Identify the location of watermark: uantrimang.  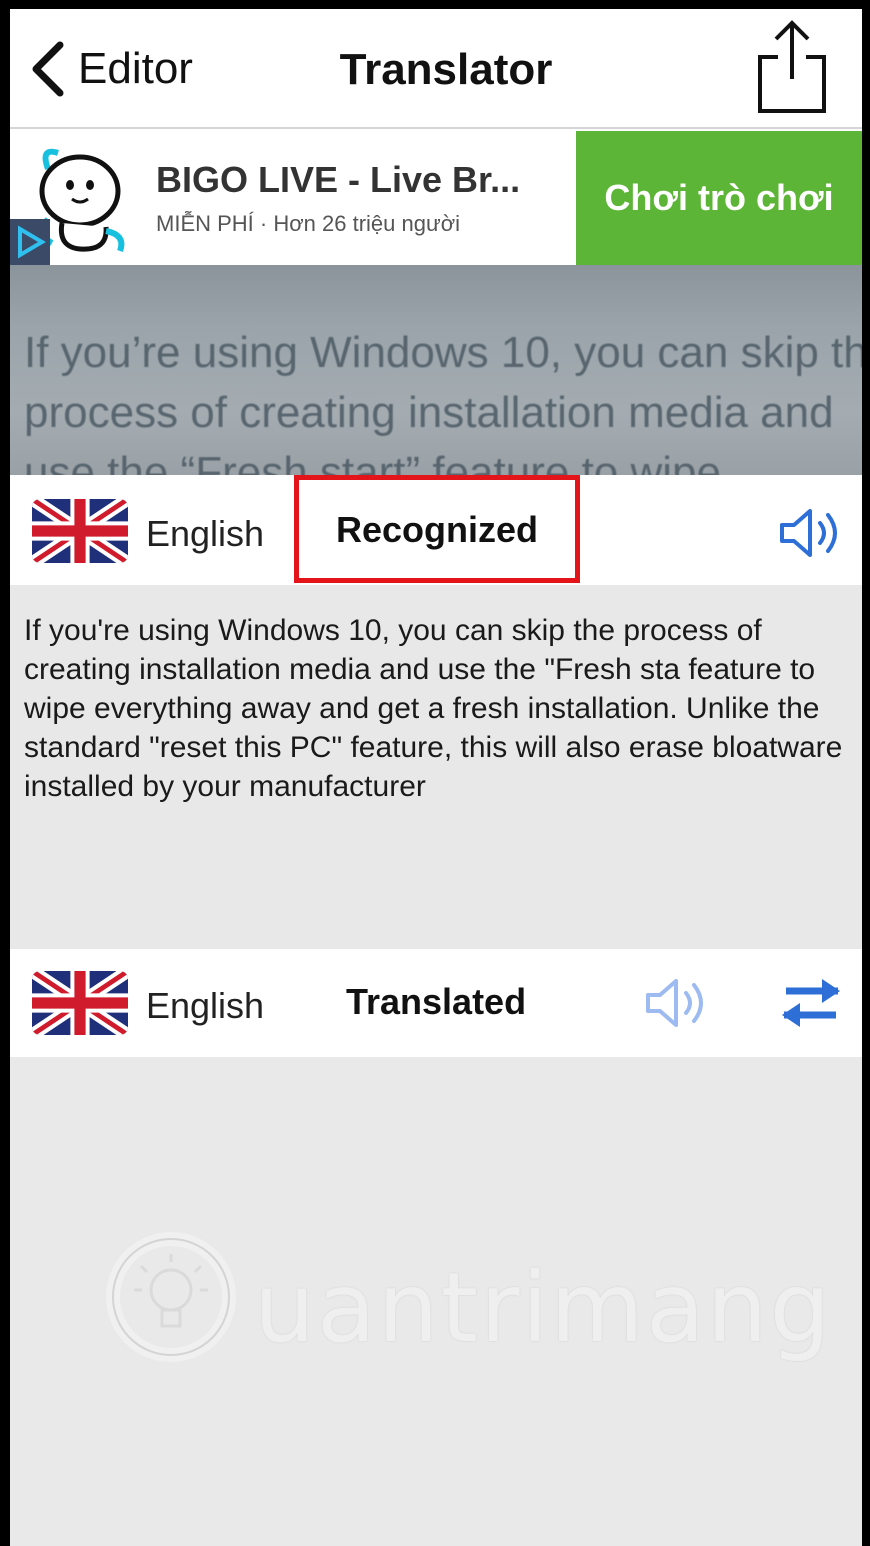
(463, 1297).